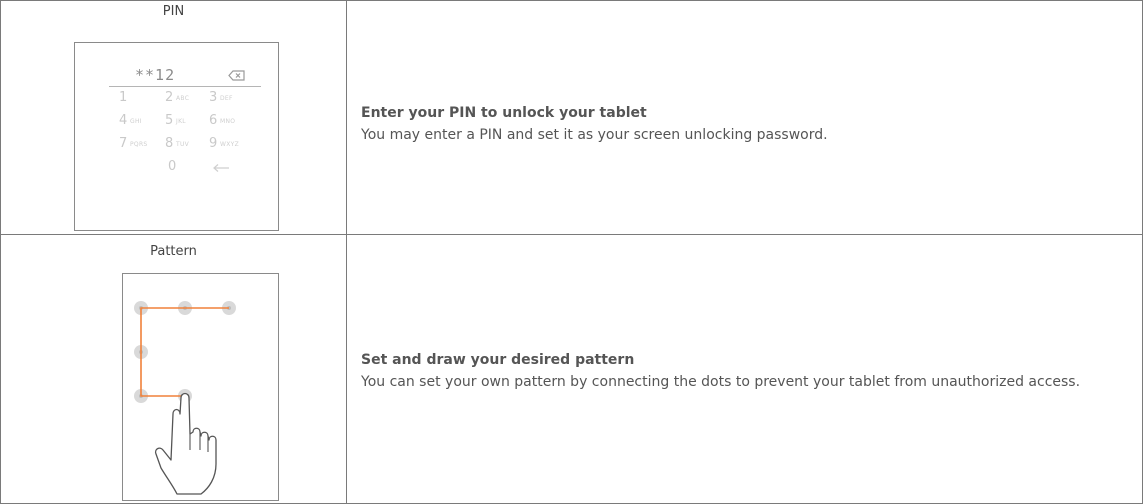 This screenshot has width=1143, height=504. Describe the element at coordinates (144, 99) in the screenshot. I see `pin-key-1: 1` at that location.